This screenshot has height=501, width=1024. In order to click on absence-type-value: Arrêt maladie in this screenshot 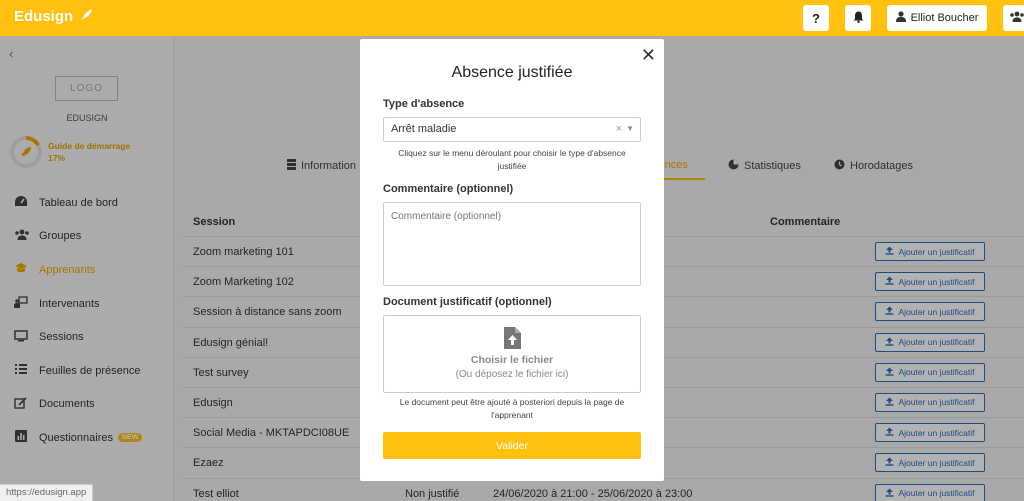, I will do `click(424, 129)`.